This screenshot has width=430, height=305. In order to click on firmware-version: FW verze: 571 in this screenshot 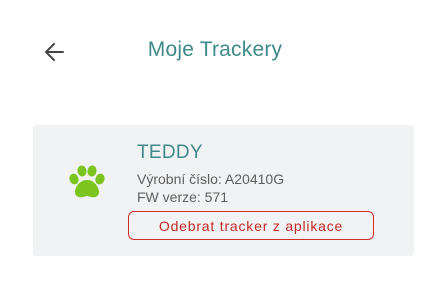, I will do `click(183, 197)`.